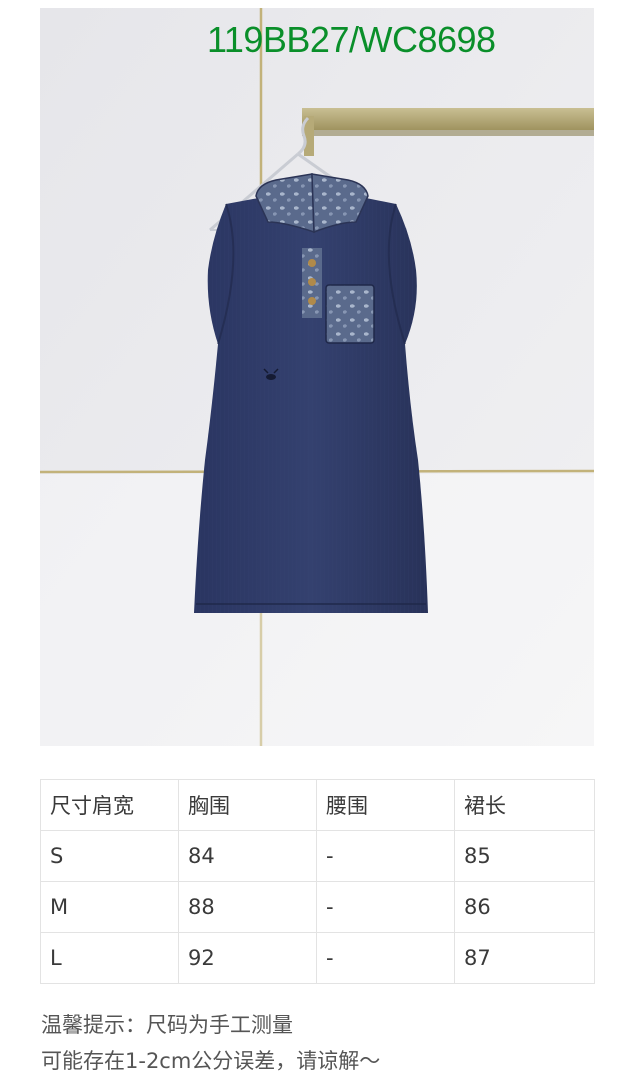 This screenshot has height=1080, width=635. I want to click on button-detail-icon, so click(312, 263).